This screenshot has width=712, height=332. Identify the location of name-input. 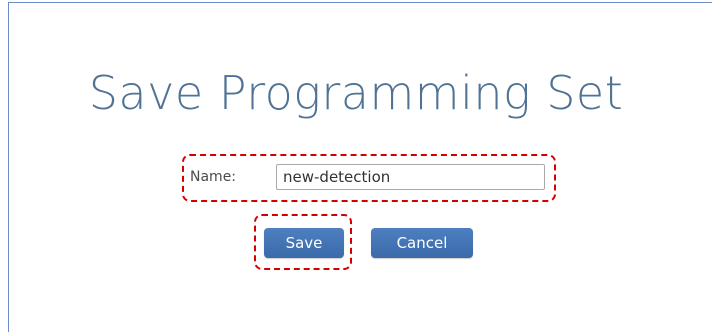
(410, 177).